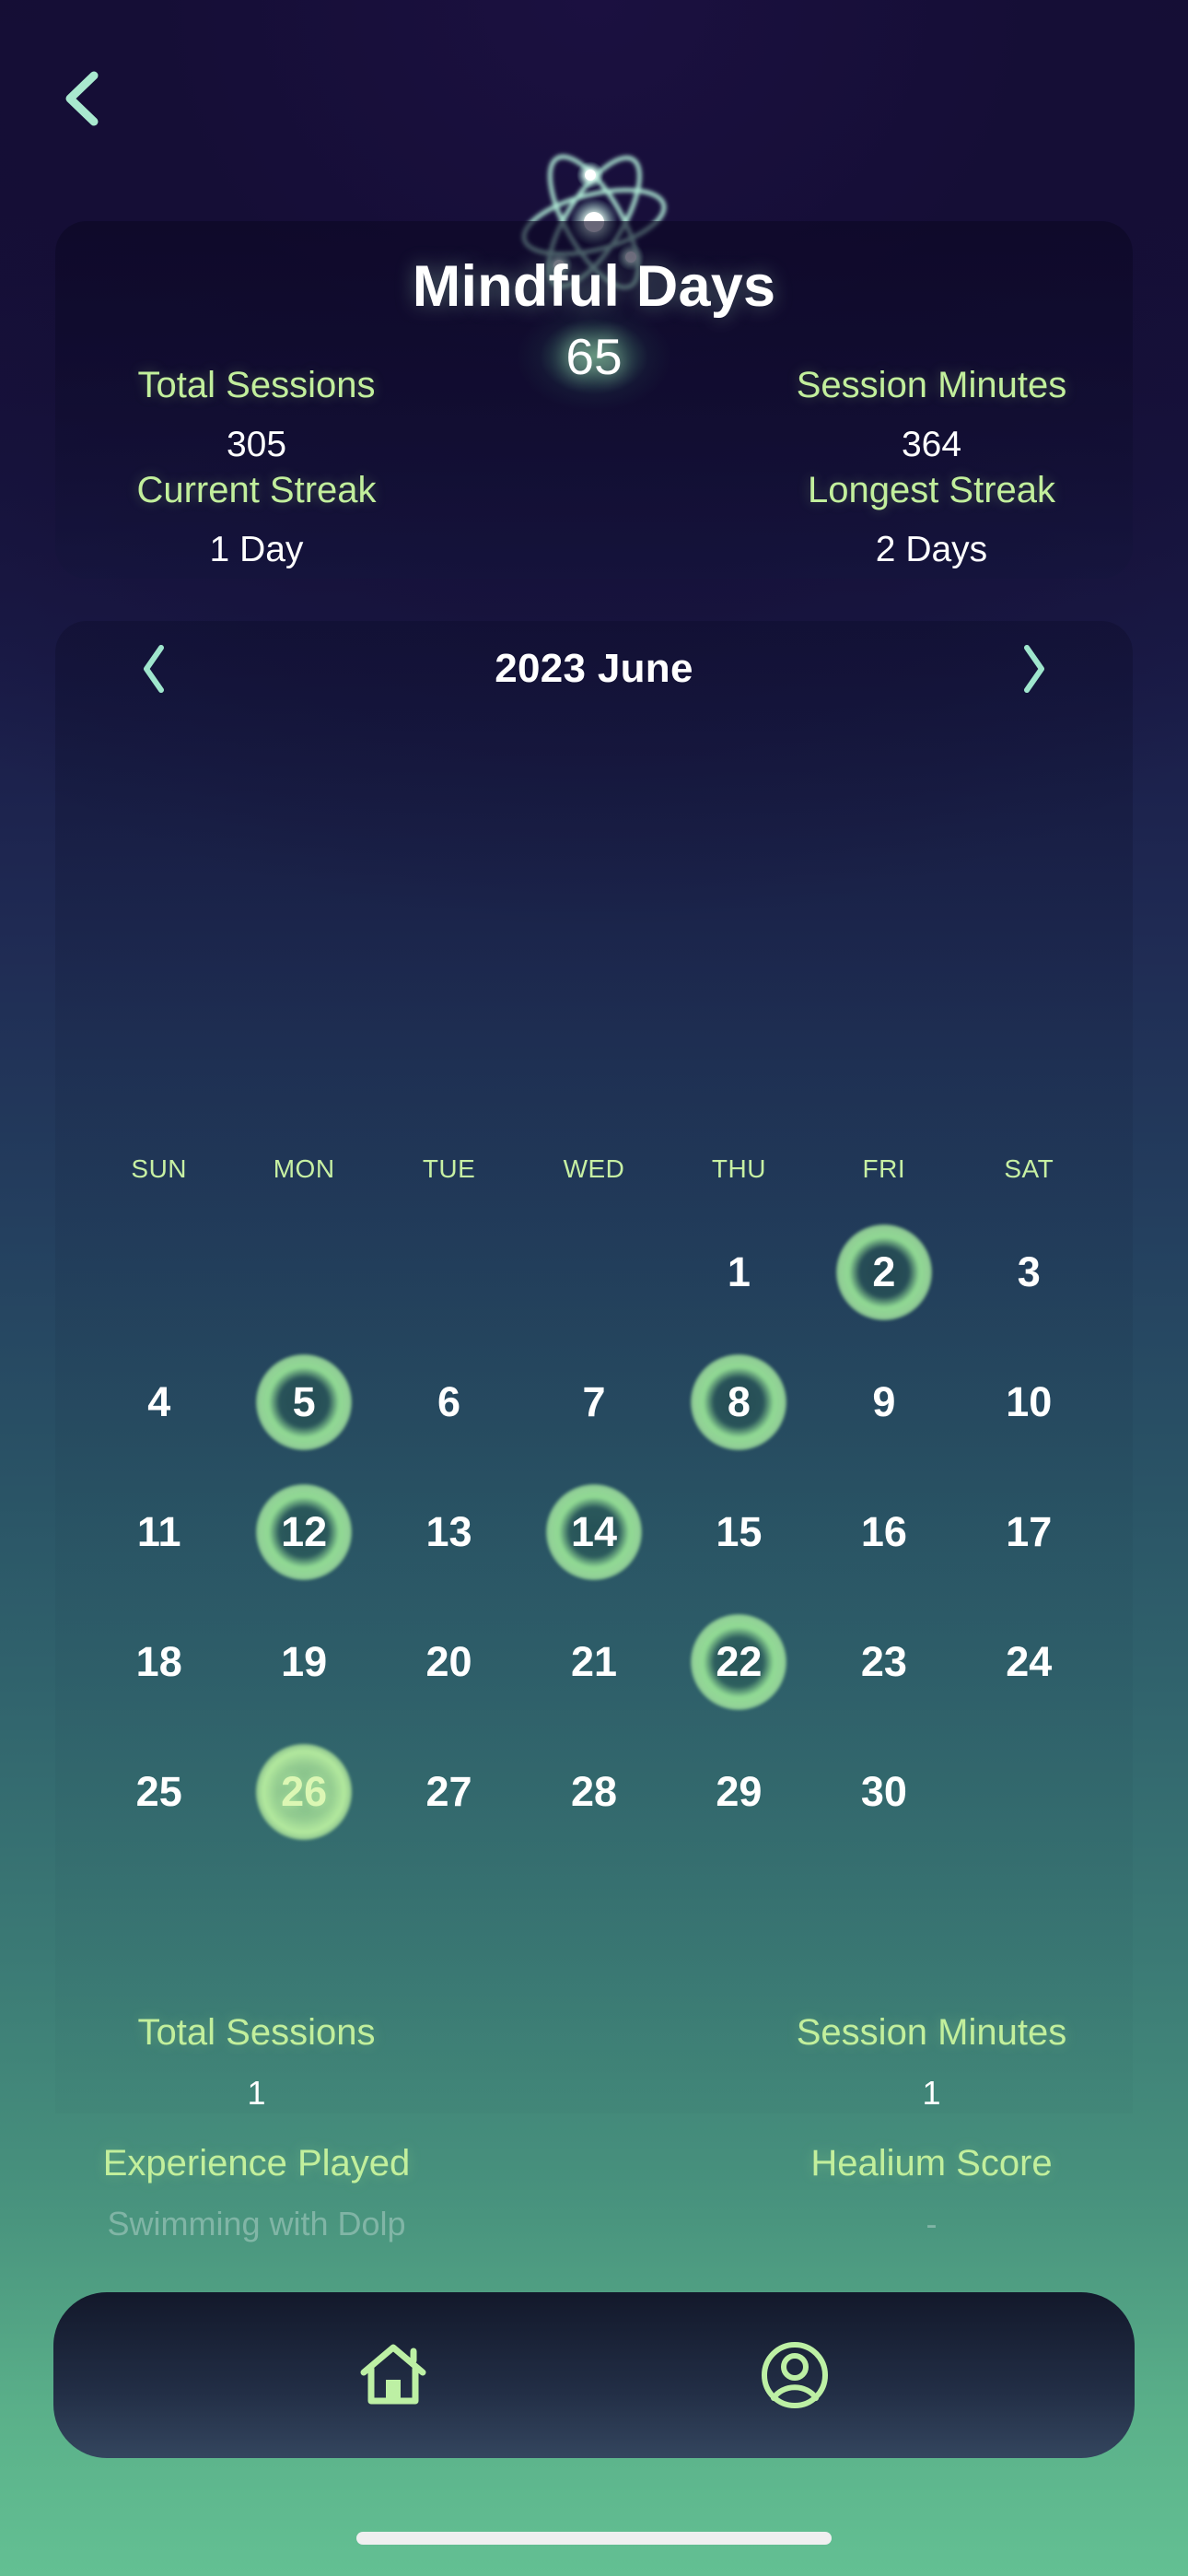 This screenshot has height=2576, width=1188. What do you see at coordinates (297, 2062) in the screenshot?
I see `day-stat-total-sessions: Total Sessions 1` at bounding box center [297, 2062].